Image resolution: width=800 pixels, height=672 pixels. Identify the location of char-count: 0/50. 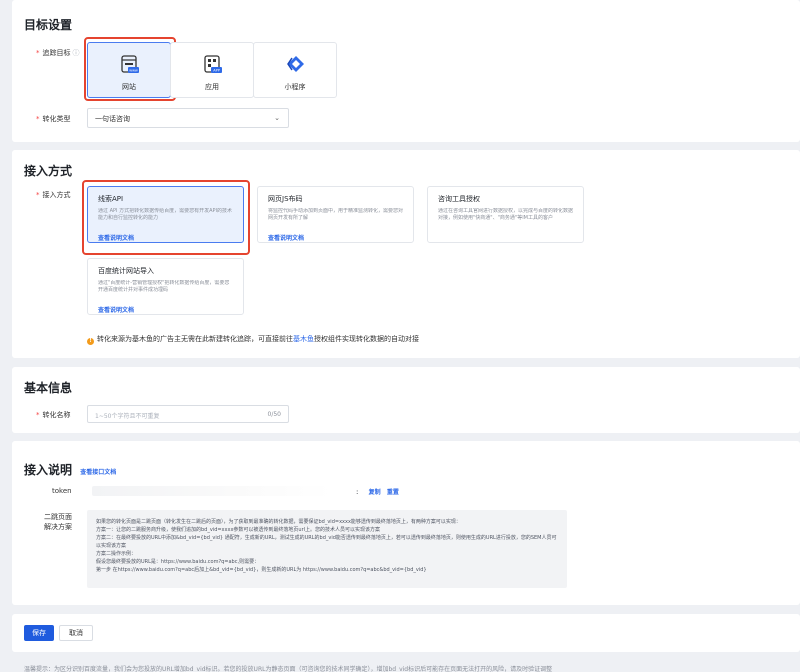
(274, 414).